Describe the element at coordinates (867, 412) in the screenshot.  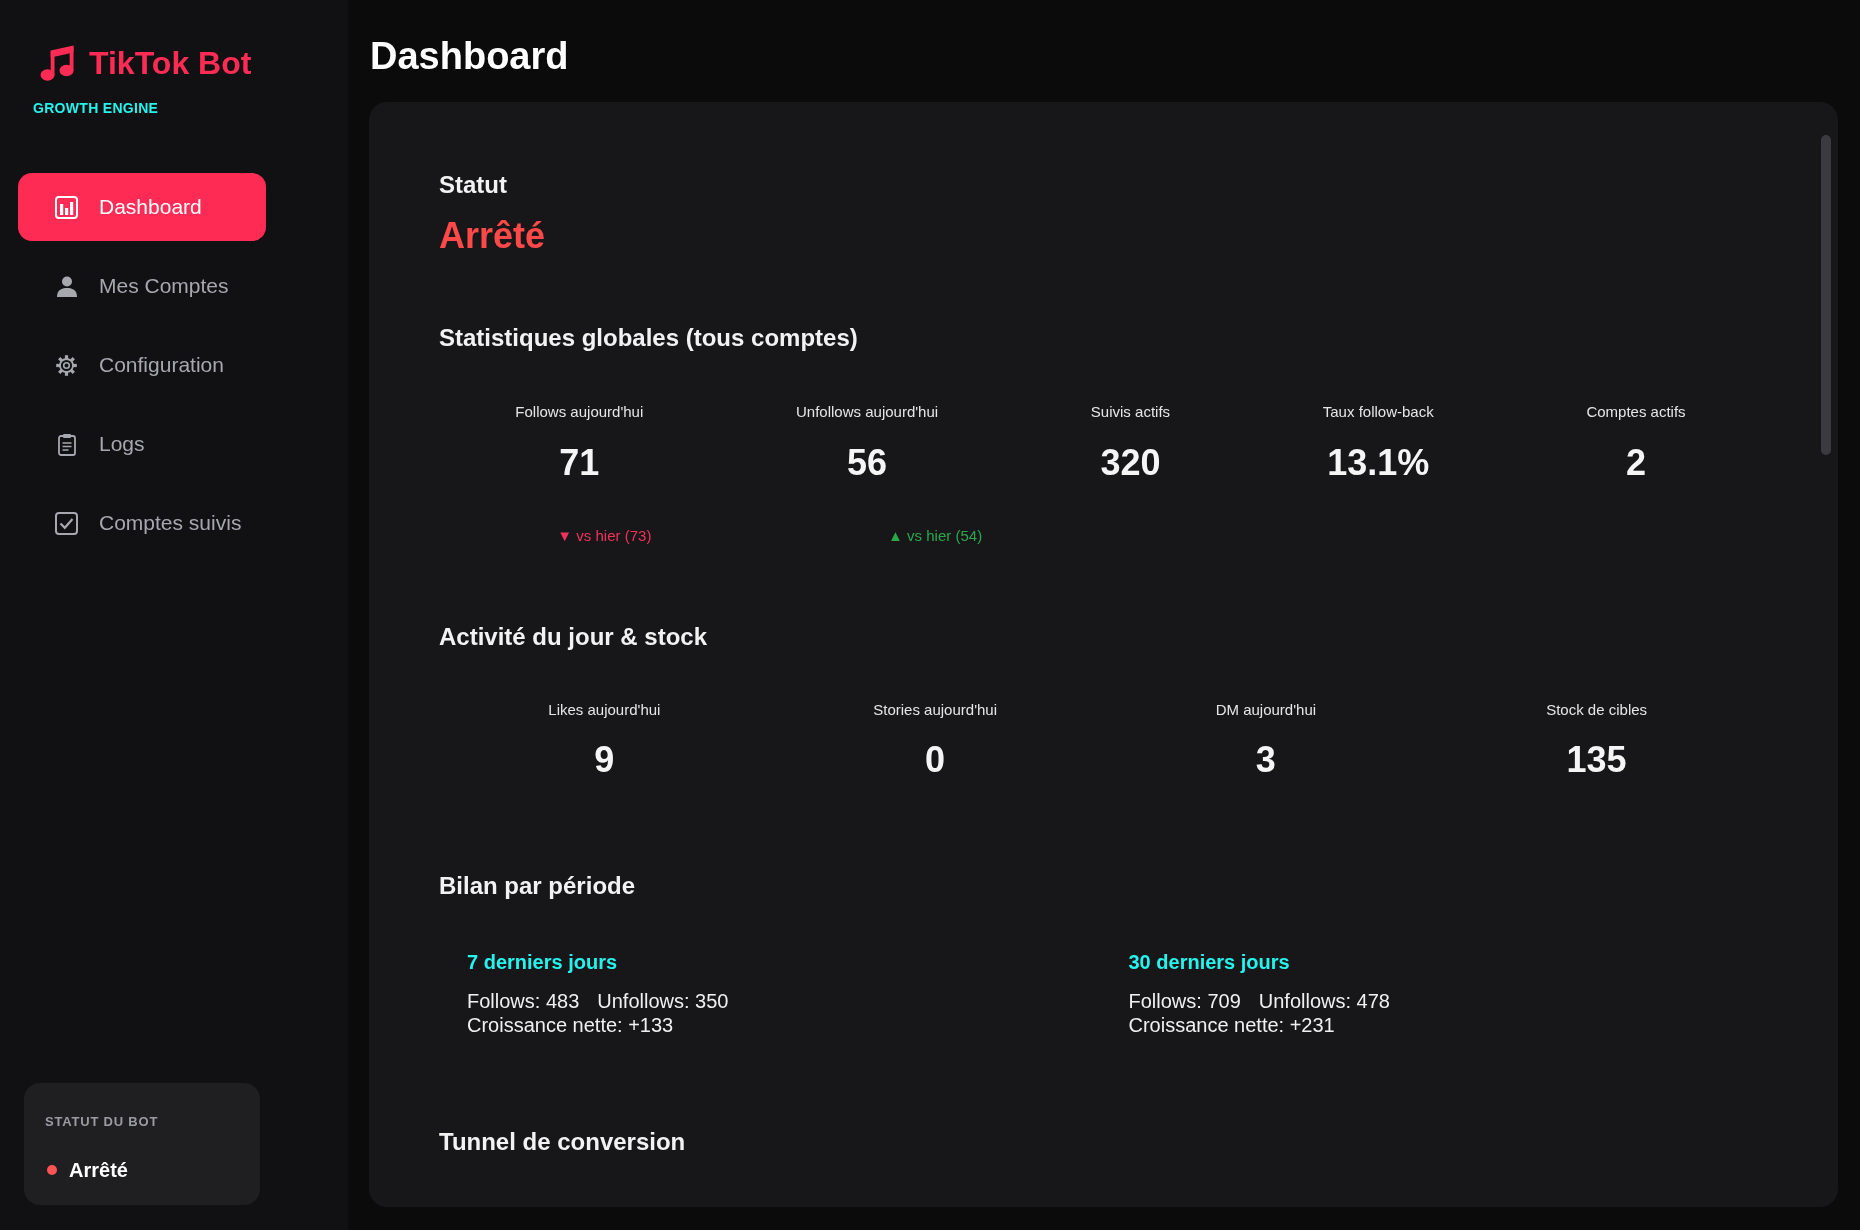
I see `stat-label: Unfollows aujourd'hui` at that location.